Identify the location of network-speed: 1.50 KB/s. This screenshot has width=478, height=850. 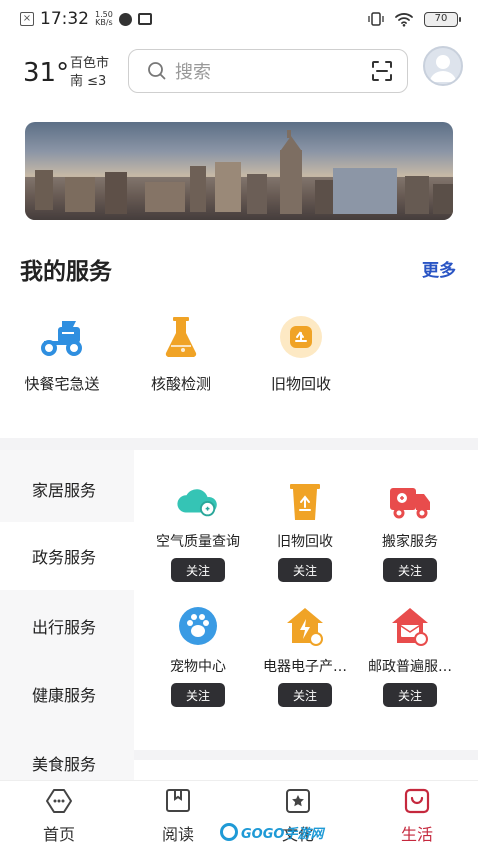
(104, 19).